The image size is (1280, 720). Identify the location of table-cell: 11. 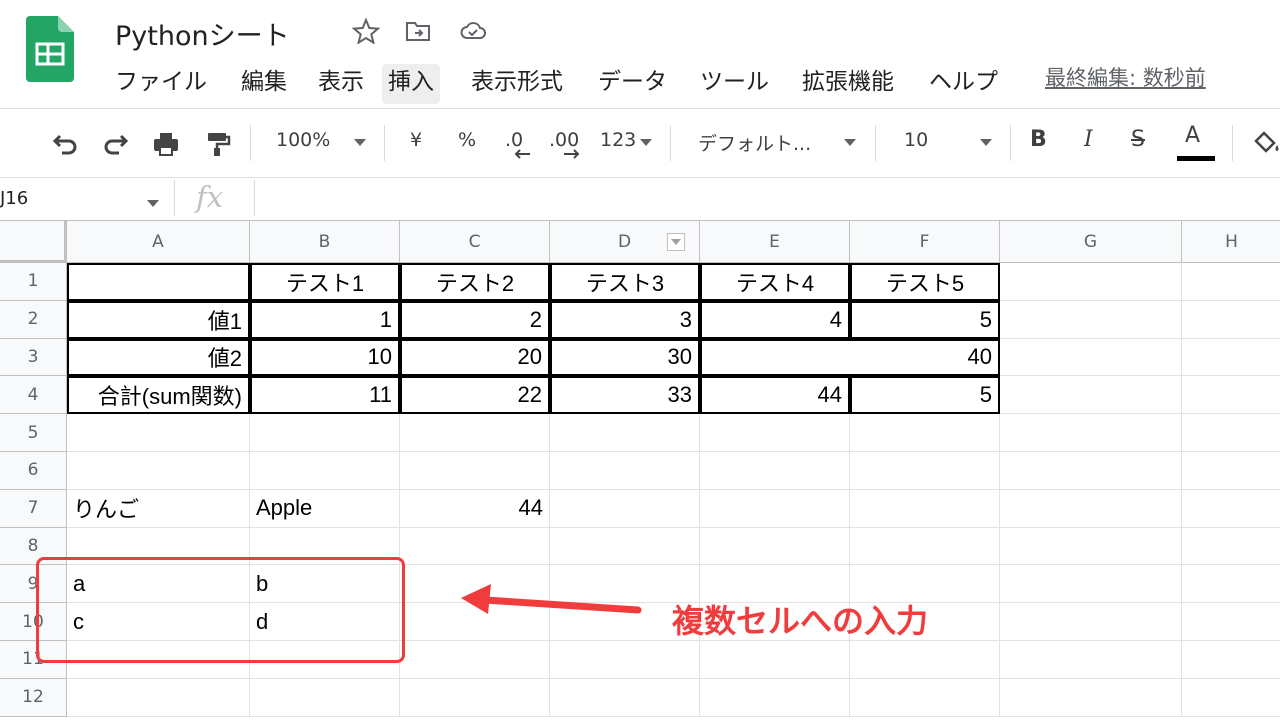
(325, 395).